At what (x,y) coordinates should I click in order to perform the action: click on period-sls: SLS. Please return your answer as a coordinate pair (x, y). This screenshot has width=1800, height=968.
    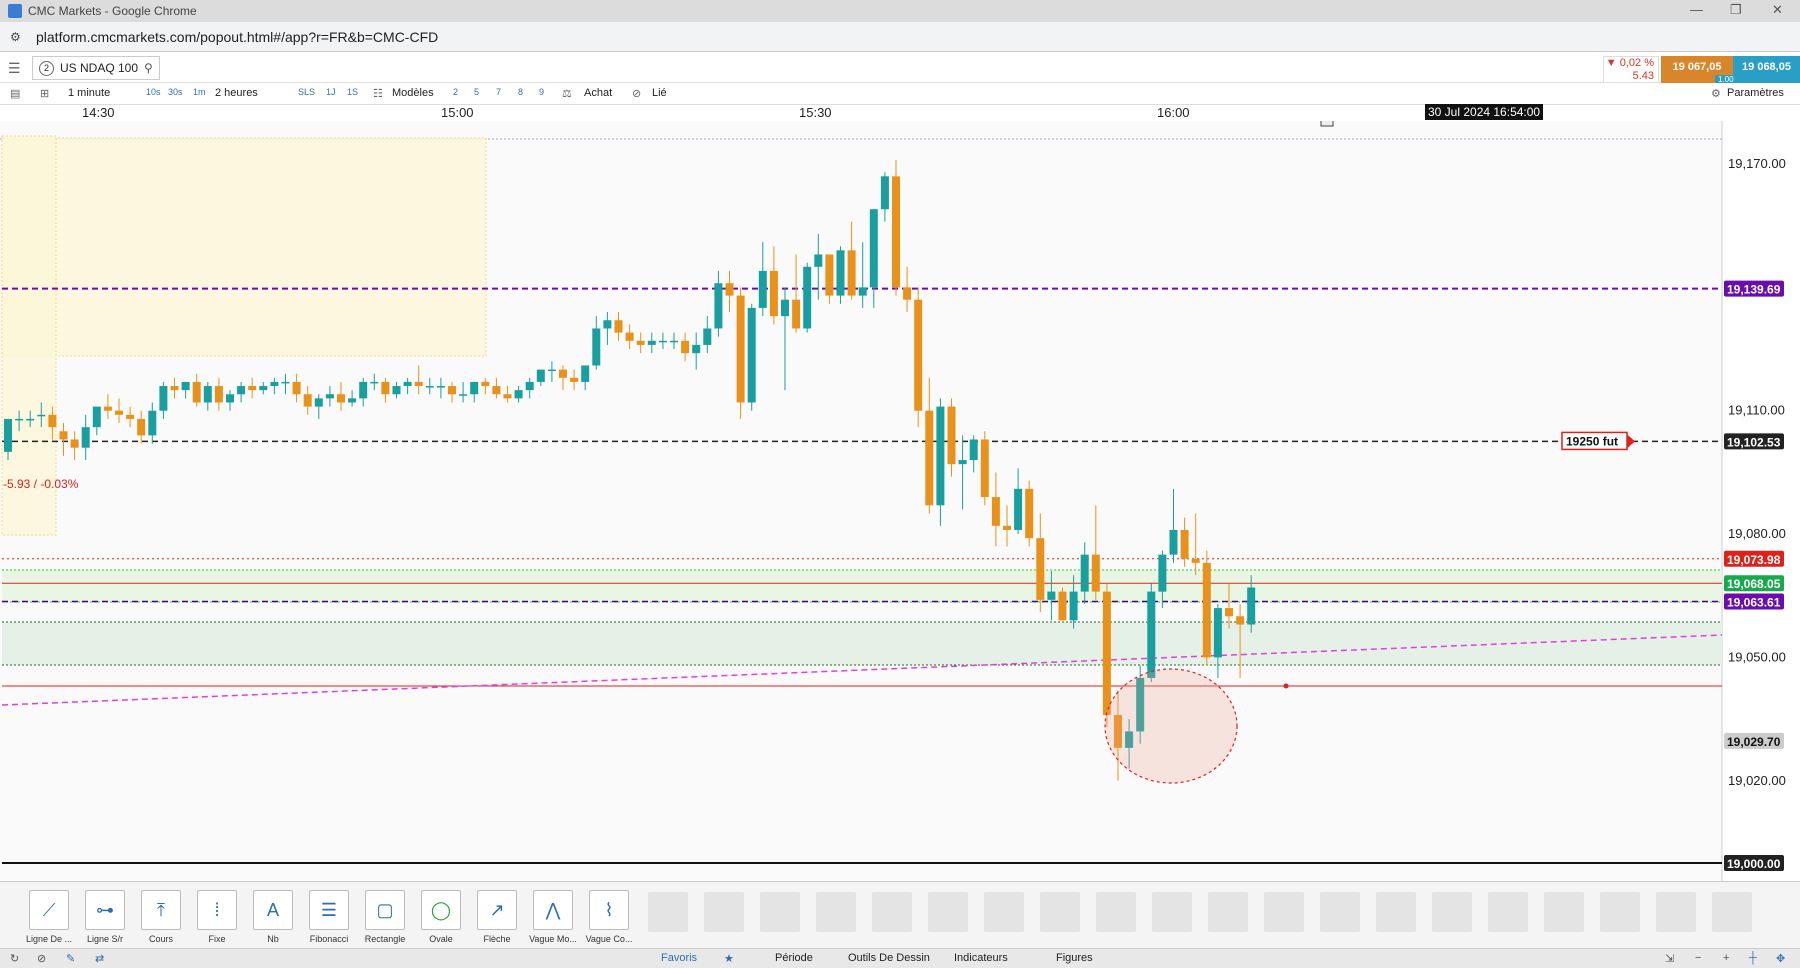
    Looking at the image, I should click on (306, 92).